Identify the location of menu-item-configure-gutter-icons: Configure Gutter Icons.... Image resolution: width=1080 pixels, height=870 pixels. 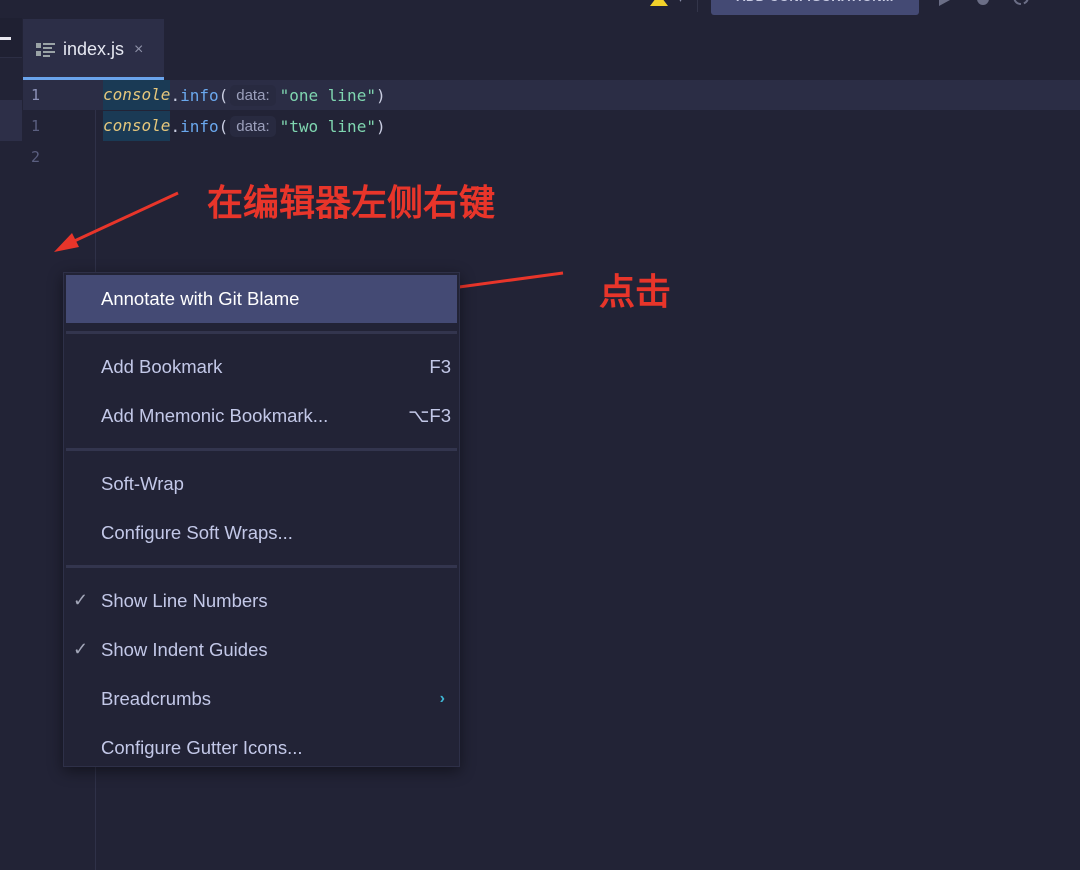
(261, 747).